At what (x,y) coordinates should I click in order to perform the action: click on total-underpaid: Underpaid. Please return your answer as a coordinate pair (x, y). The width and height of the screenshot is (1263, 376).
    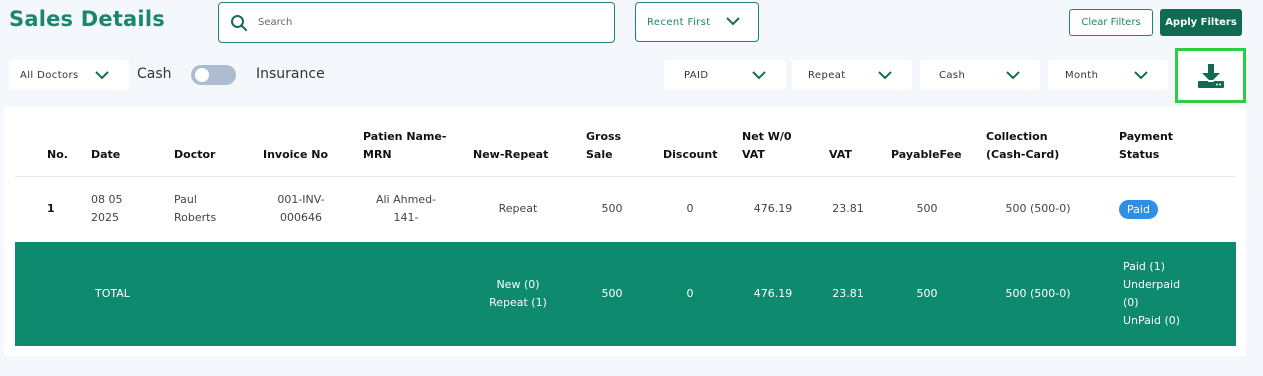
    Looking at the image, I should click on (1152, 284).